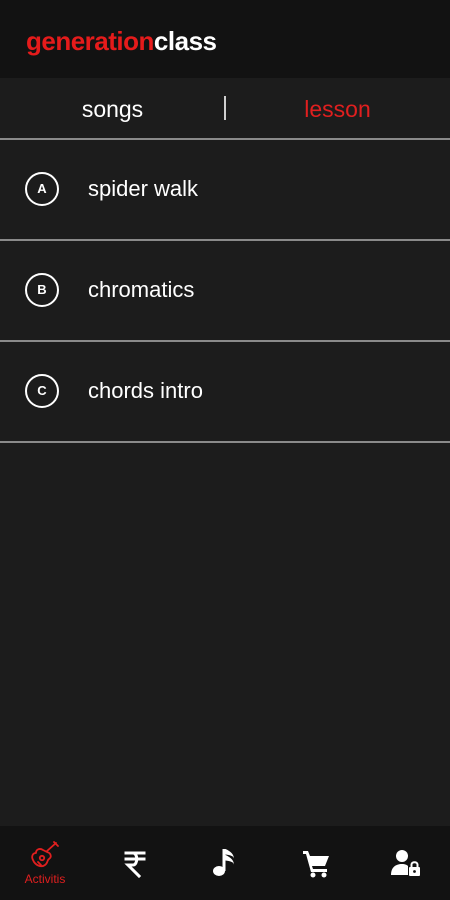  I want to click on list-item-chords-intro: C chords intro, so click(225, 392).